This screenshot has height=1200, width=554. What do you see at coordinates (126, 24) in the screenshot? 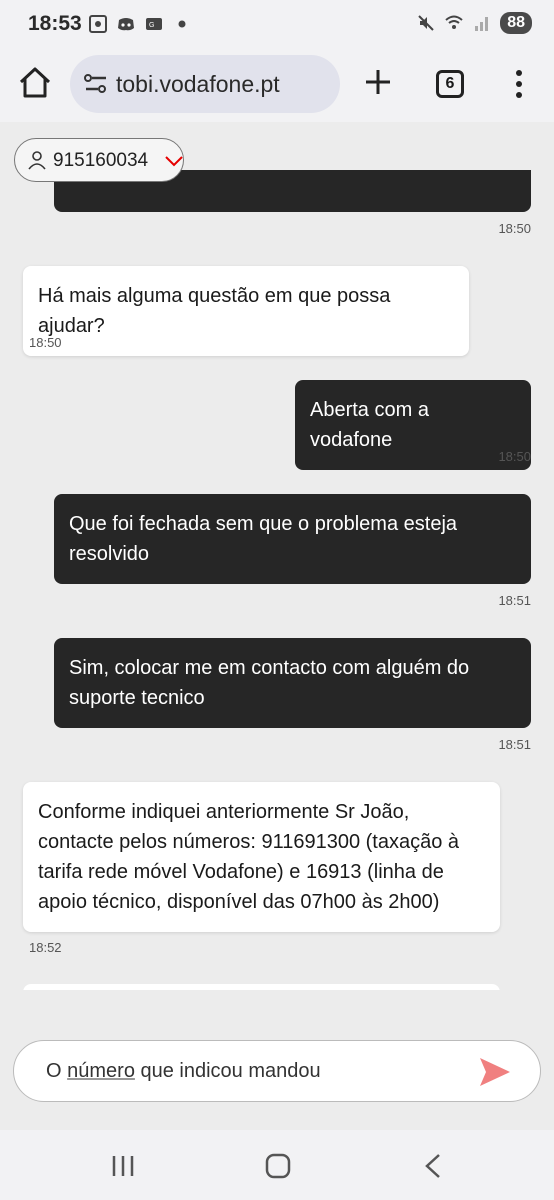
I see `discord-icon` at bounding box center [126, 24].